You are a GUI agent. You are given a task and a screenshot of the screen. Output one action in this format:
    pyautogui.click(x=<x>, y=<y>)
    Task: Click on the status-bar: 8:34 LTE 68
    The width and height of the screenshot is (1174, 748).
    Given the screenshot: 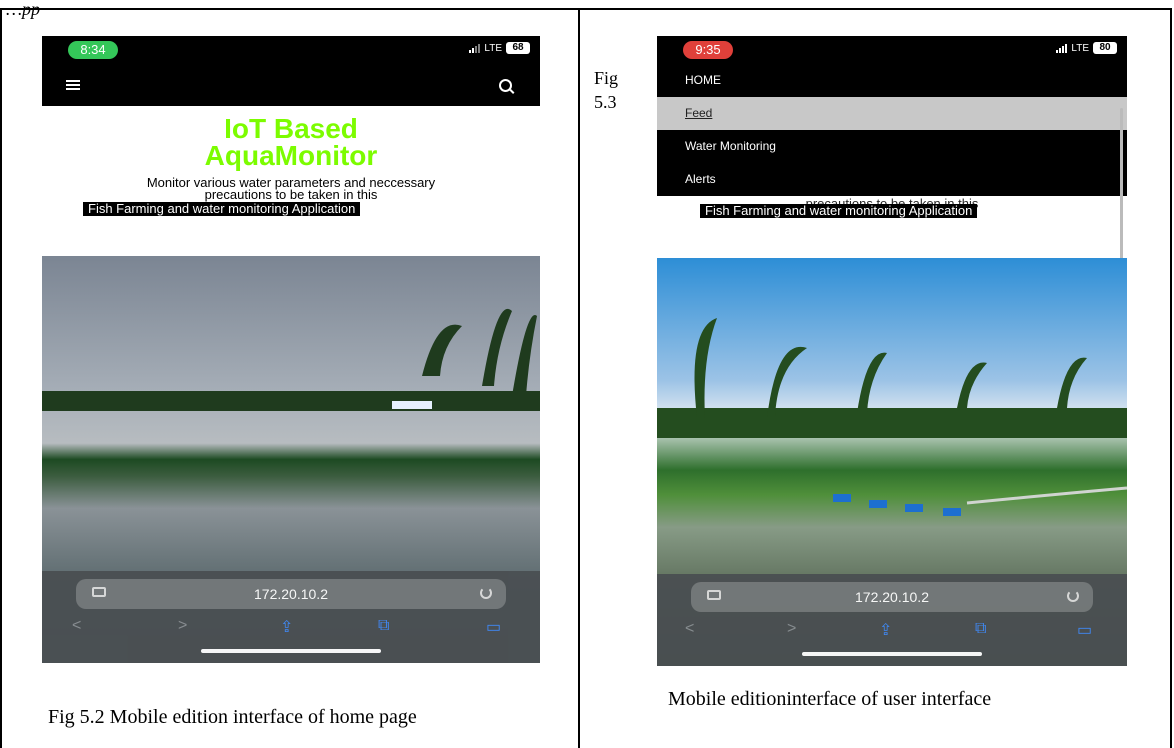 What is the action you would take?
    pyautogui.click(x=291, y=50)
    